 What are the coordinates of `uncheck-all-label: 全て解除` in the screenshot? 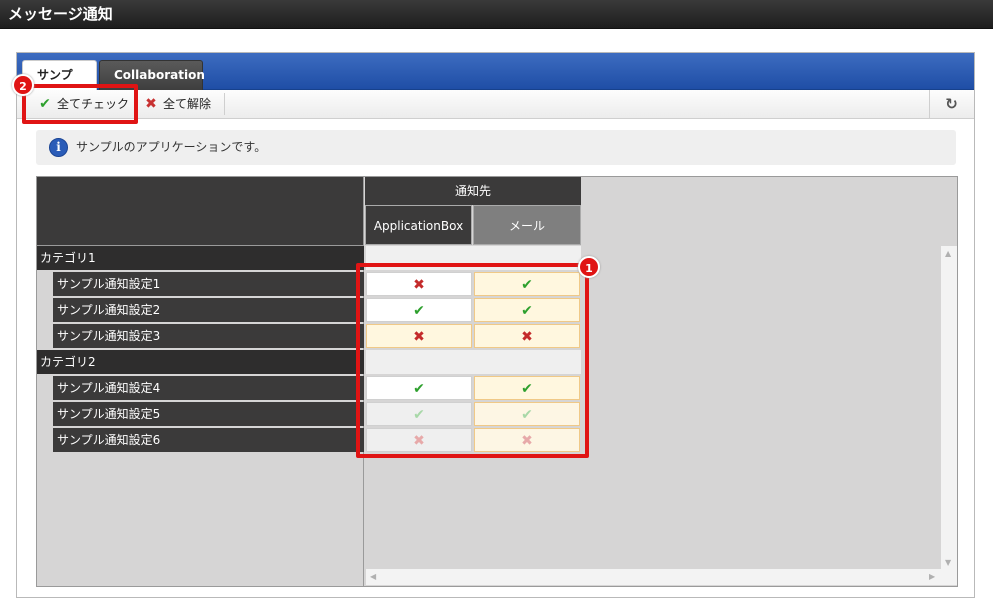 It's located at (187, 104).